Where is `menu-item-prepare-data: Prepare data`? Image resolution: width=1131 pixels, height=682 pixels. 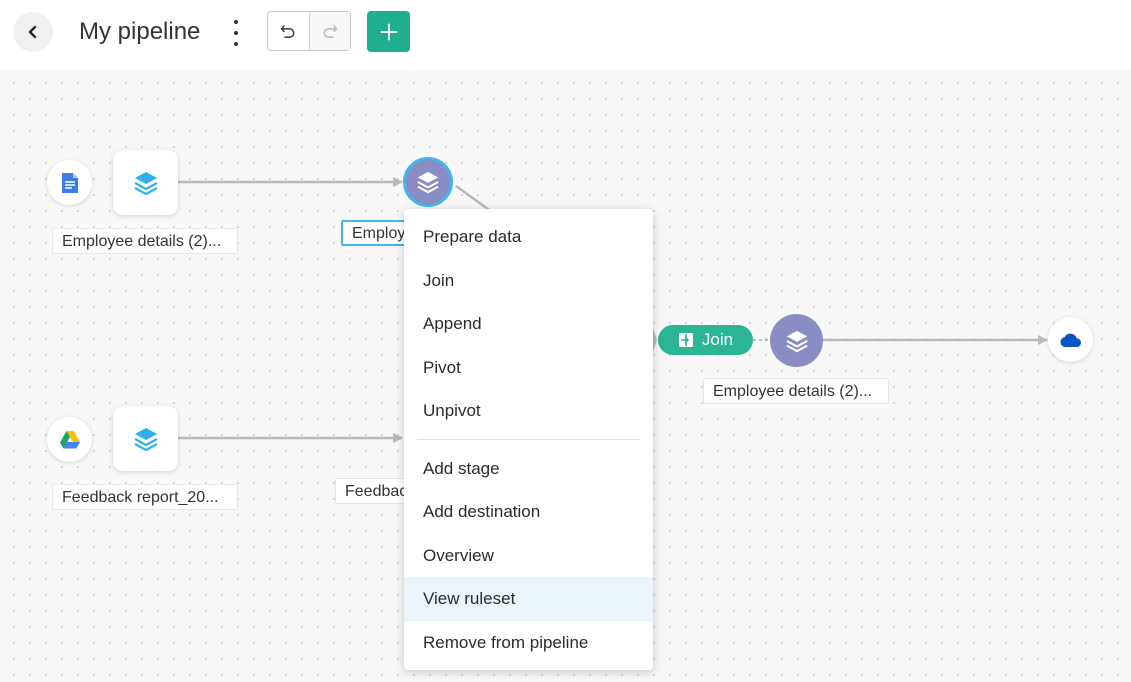
menu-item-prepare-data: Prepare data is located at coordinates (528, 237).